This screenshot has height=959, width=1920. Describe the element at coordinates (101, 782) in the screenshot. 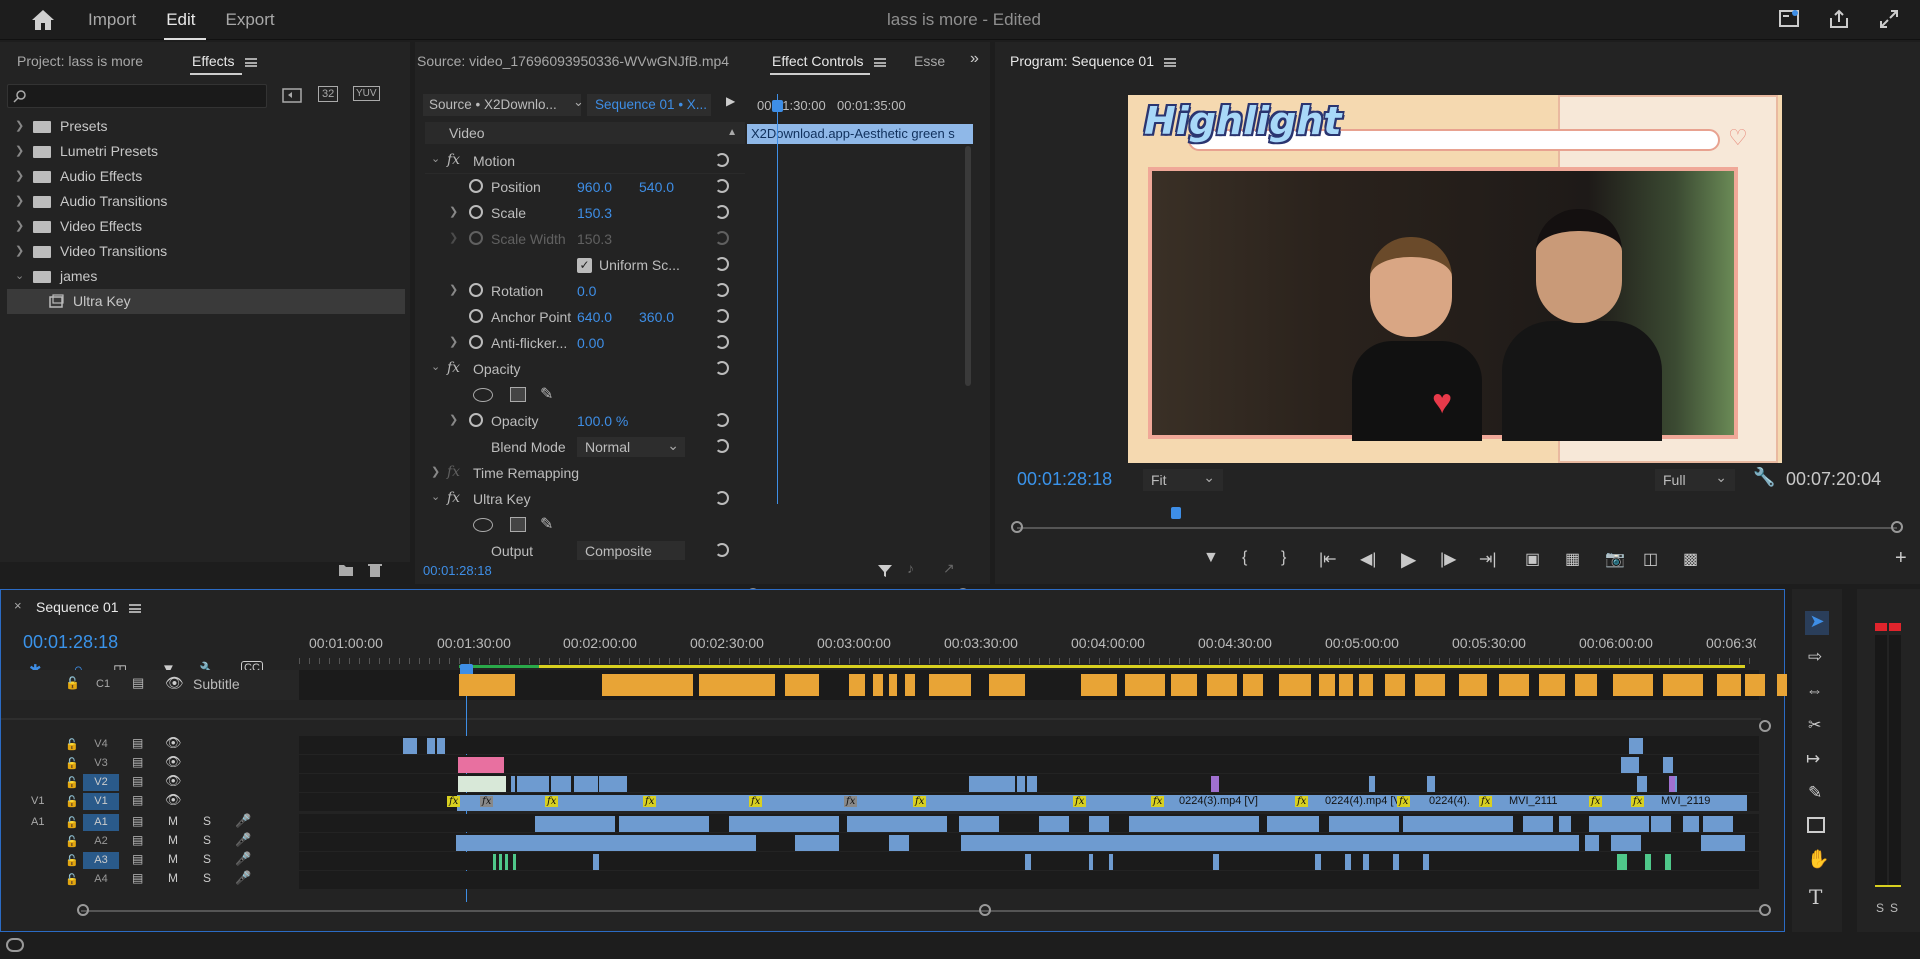

I see `track-target-v2: V2` at that location.